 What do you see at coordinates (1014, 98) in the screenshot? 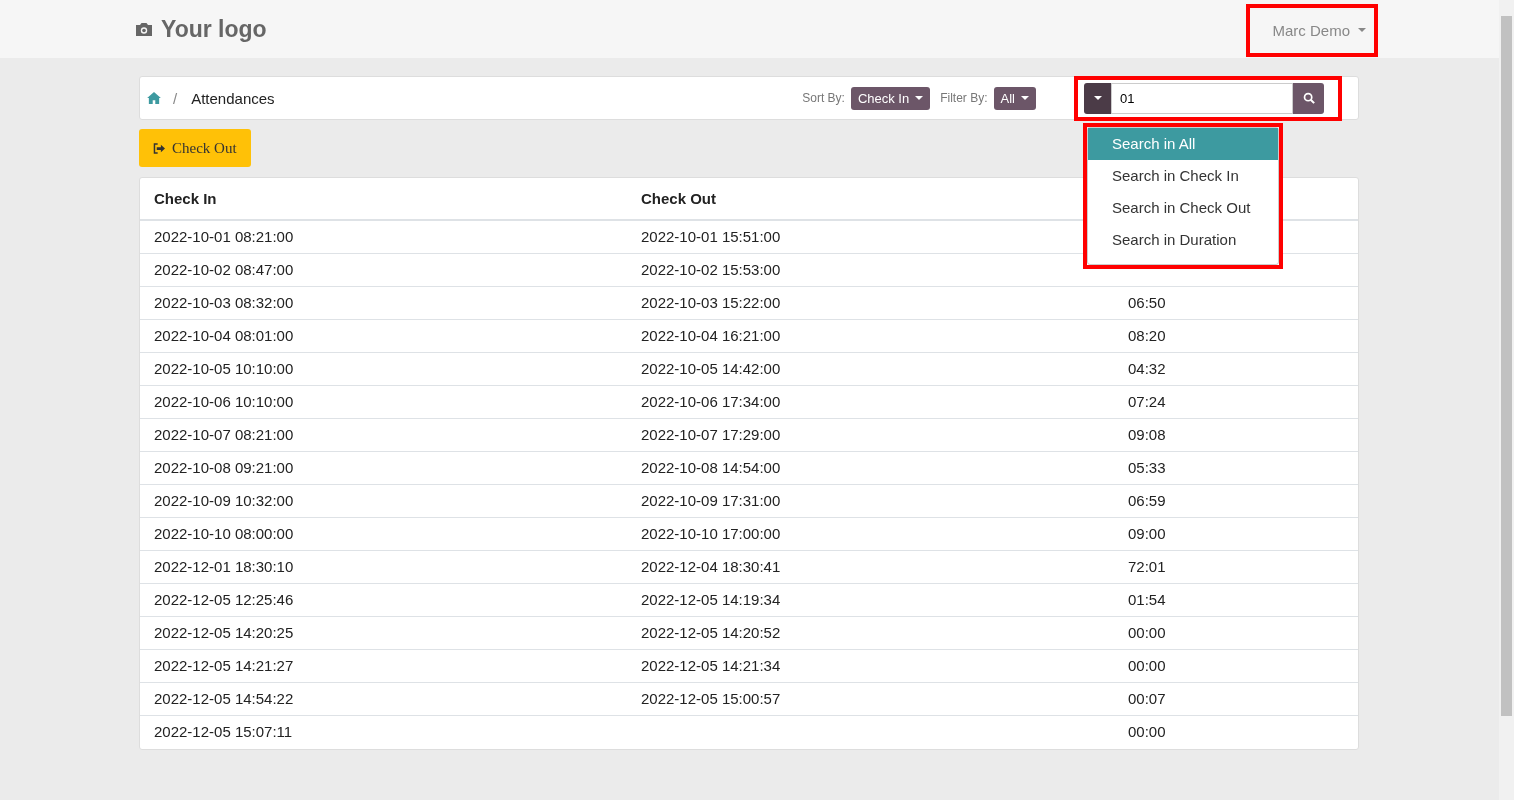
I see `filter-dropdown: All` at bounding box center [1014, 98].